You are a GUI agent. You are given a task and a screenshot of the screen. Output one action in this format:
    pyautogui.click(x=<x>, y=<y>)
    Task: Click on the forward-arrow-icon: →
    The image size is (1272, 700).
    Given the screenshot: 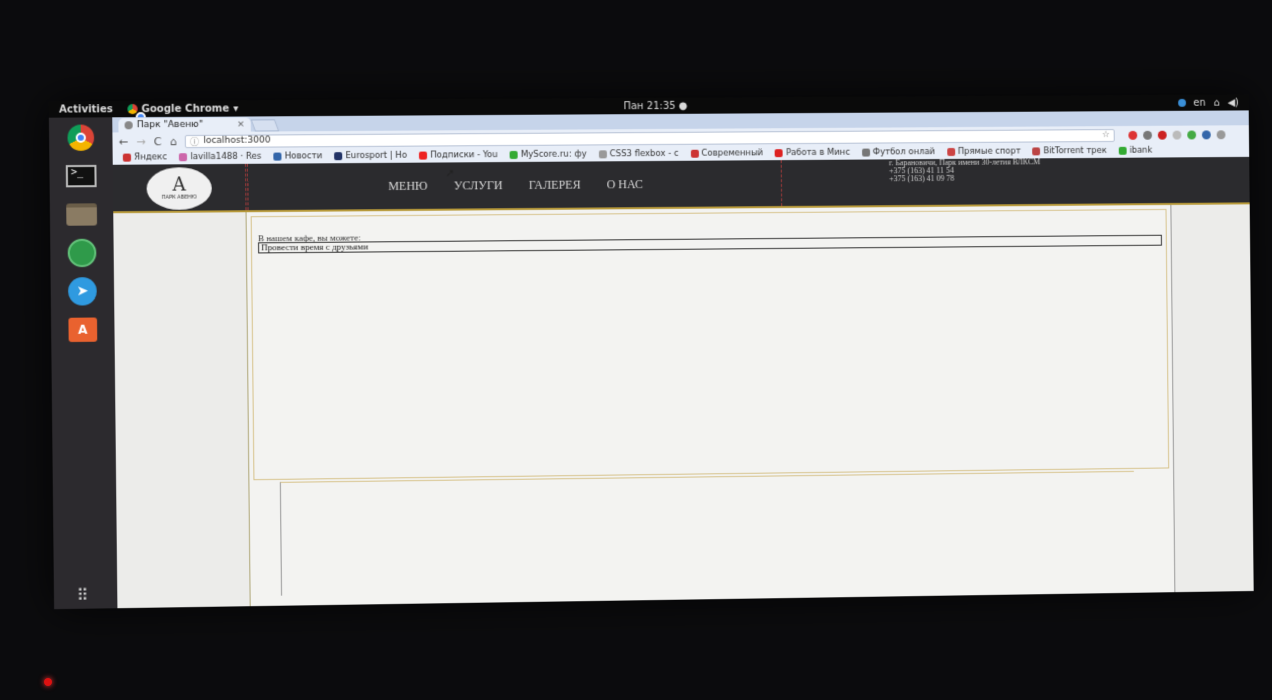 What is the action you would take?
    pyautogui.click(x=141, y=141)
    